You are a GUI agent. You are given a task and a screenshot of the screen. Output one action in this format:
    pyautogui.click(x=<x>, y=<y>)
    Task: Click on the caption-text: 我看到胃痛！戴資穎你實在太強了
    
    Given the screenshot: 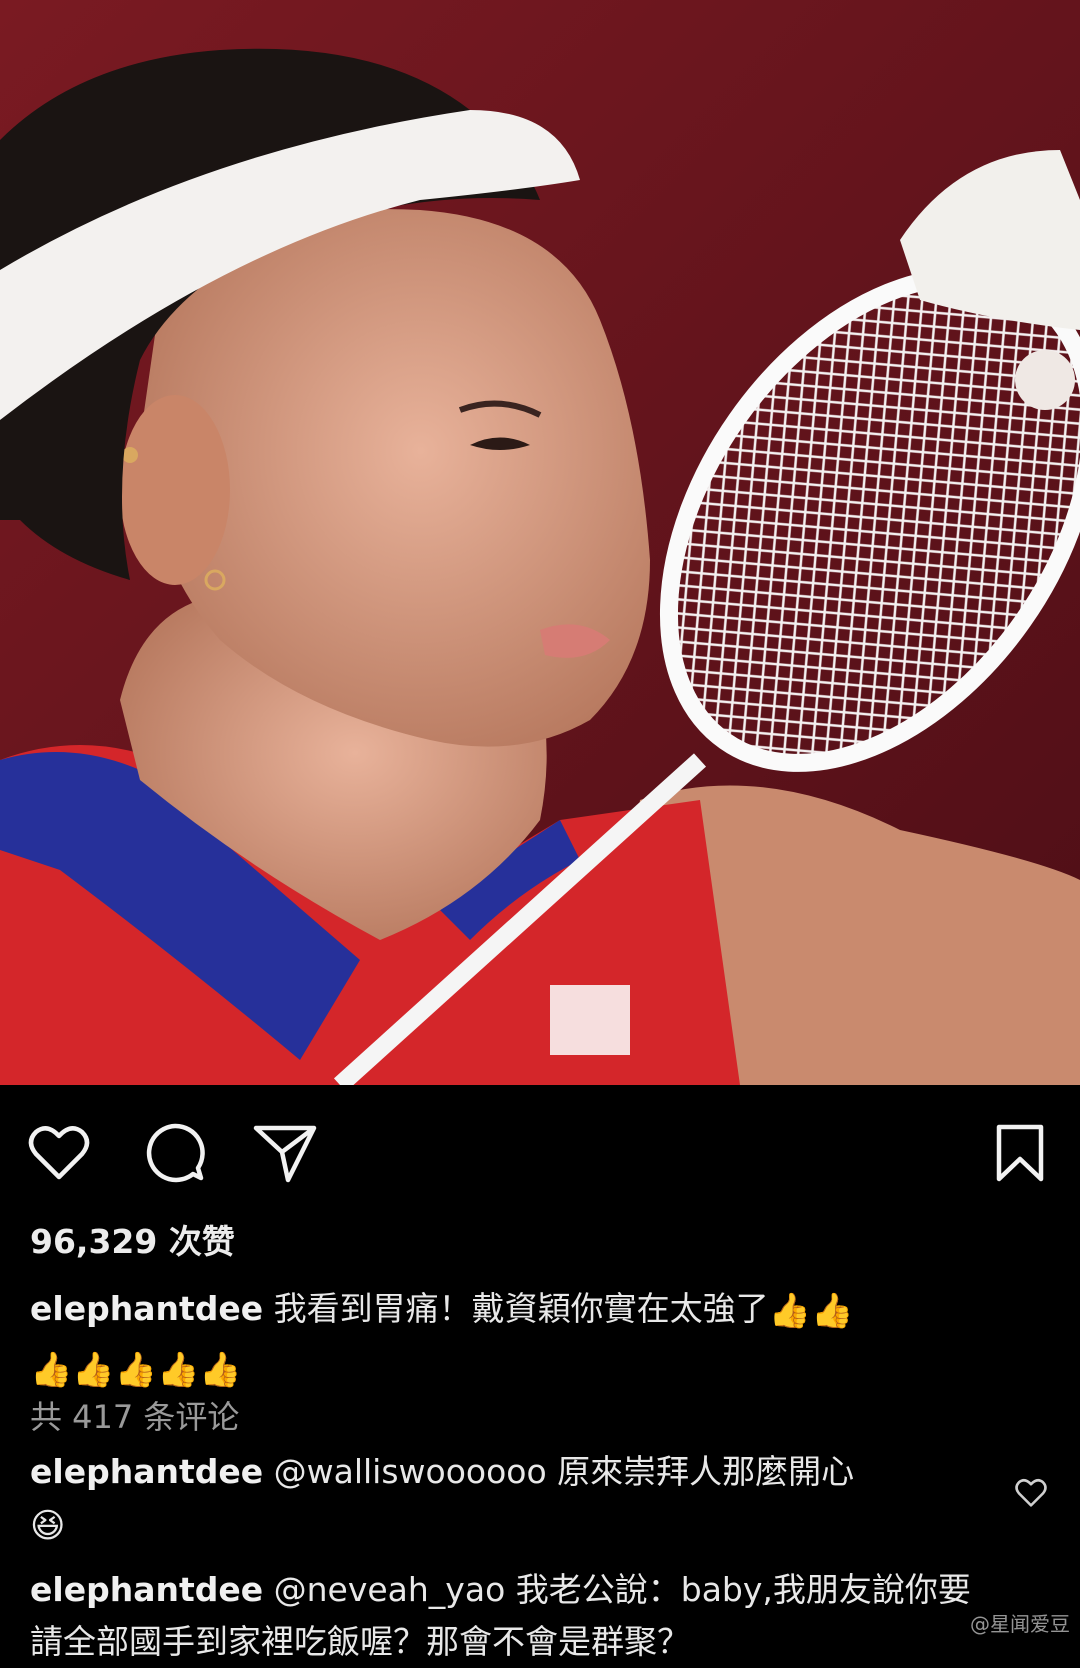 What is the action you would take?
    pyautogui.click(x=521, y=1308)
    